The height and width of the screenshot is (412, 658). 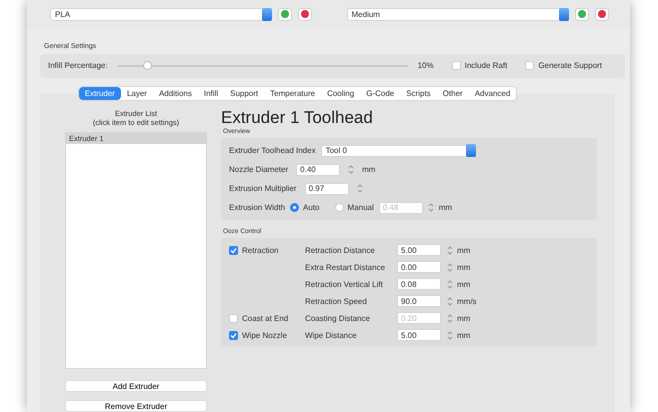 I want to click on number-field: 0.08, so click(x=419, y=284).